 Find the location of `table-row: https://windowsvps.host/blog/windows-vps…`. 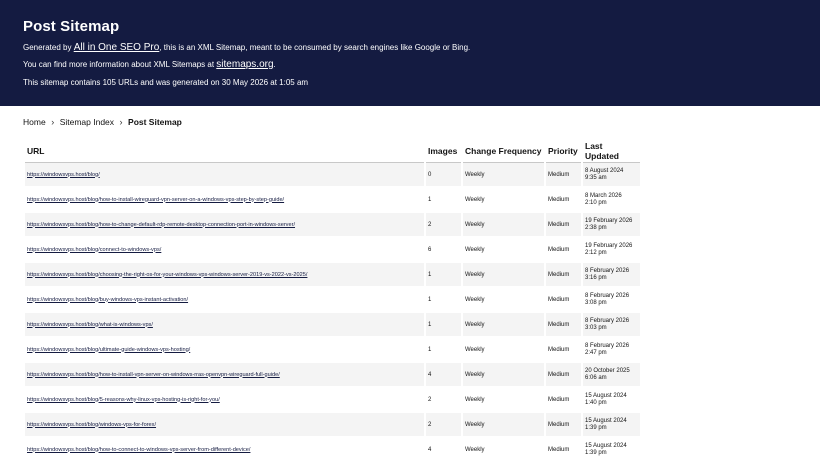

table-row: https://windowsvps.host/blog/windows-vps… is located at coordinates (332, 425).